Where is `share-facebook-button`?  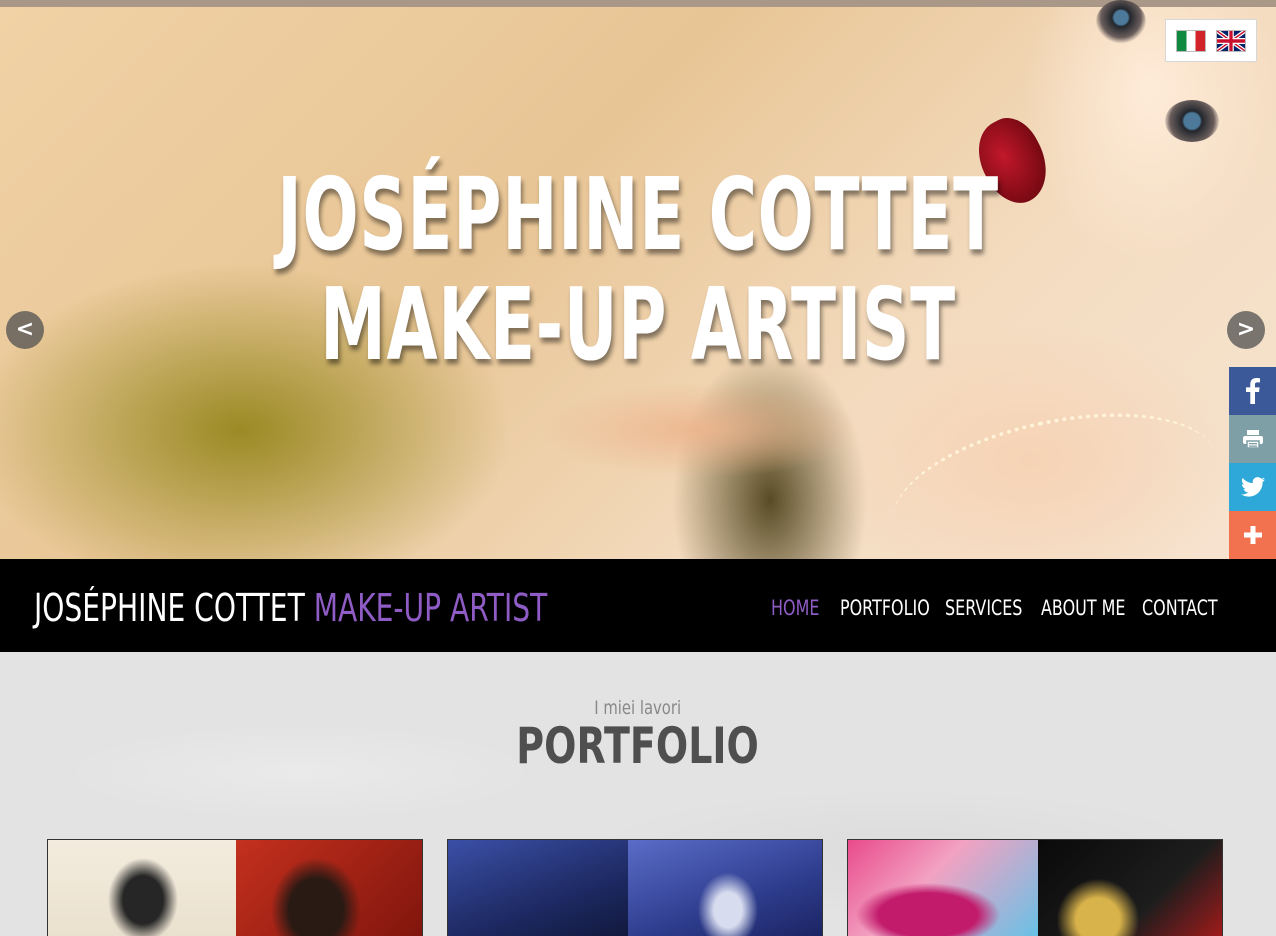 share-facebook-button is located at coordinates (1252, 391).